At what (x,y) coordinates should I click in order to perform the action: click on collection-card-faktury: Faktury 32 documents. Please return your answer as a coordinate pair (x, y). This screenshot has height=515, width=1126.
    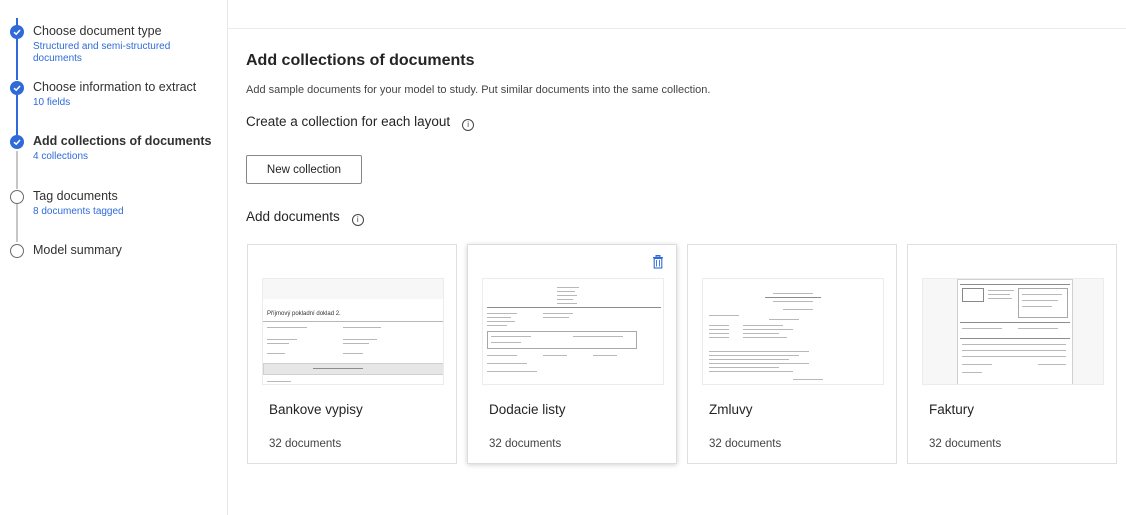
    Looking at the image, I should click on (1012, 354).